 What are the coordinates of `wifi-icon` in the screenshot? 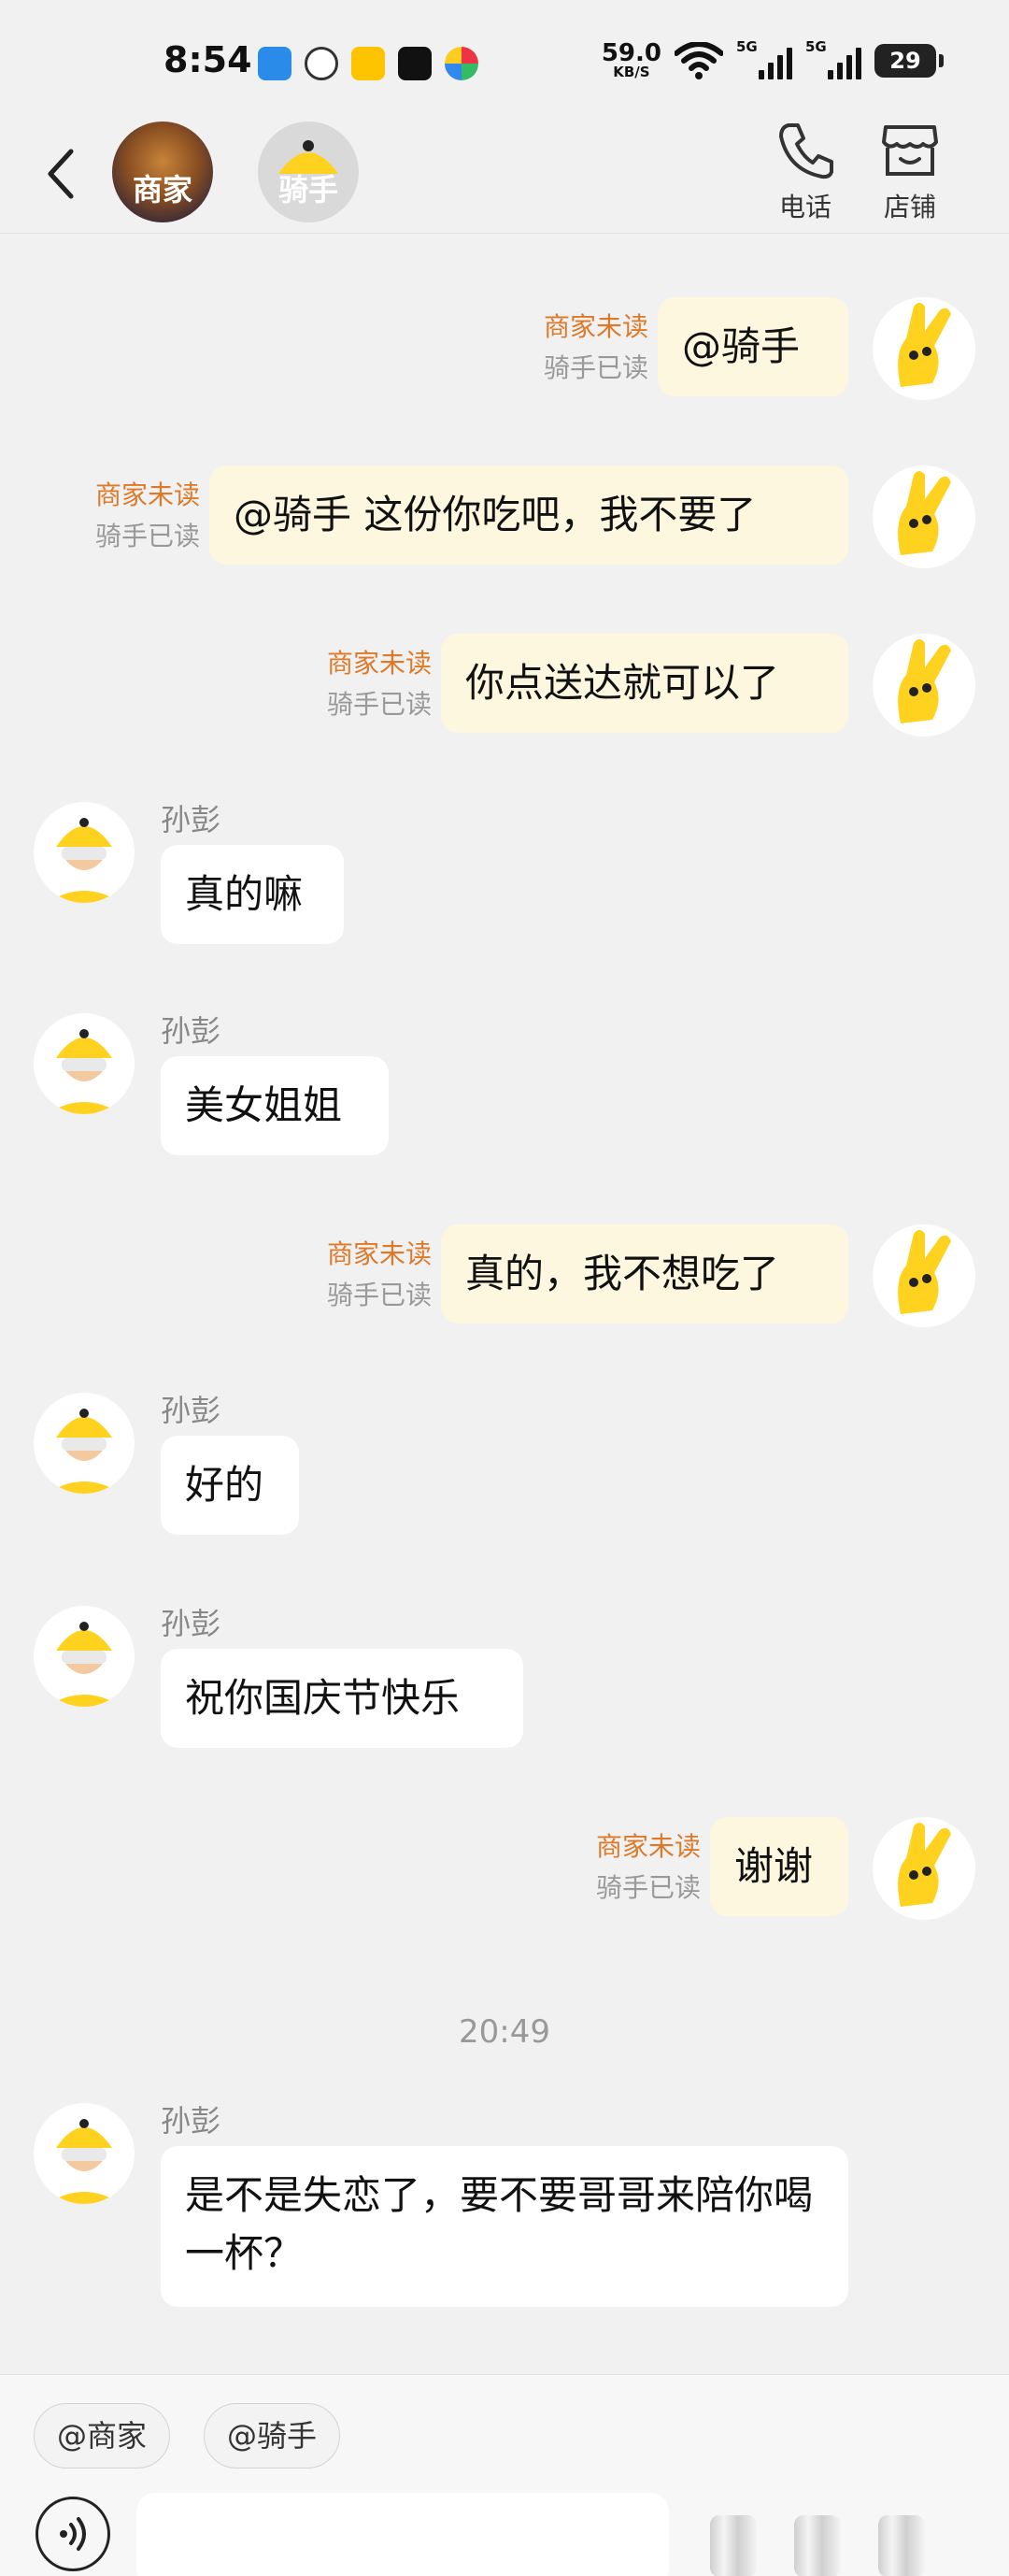 It's located at (699, 60).